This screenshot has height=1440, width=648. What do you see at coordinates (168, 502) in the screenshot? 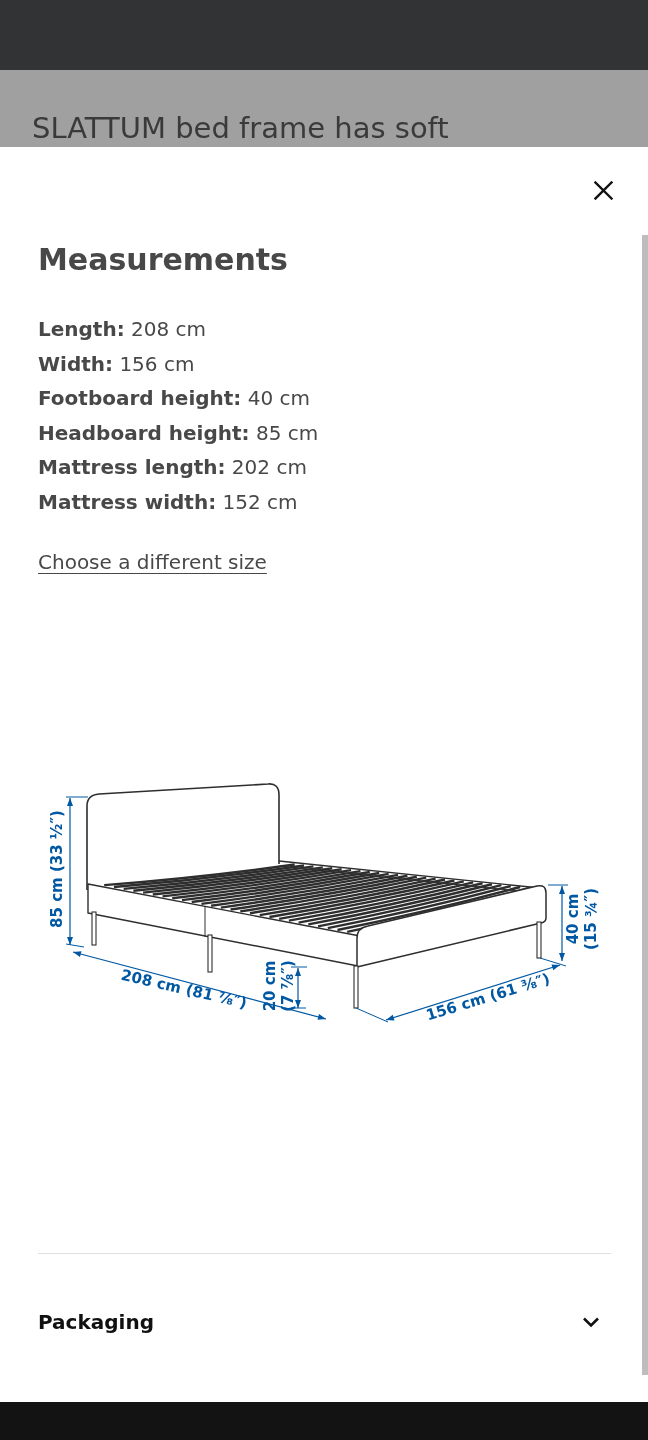
I see `spec-line: Mattress width: 152 cm` at bounding box center [168, 502].